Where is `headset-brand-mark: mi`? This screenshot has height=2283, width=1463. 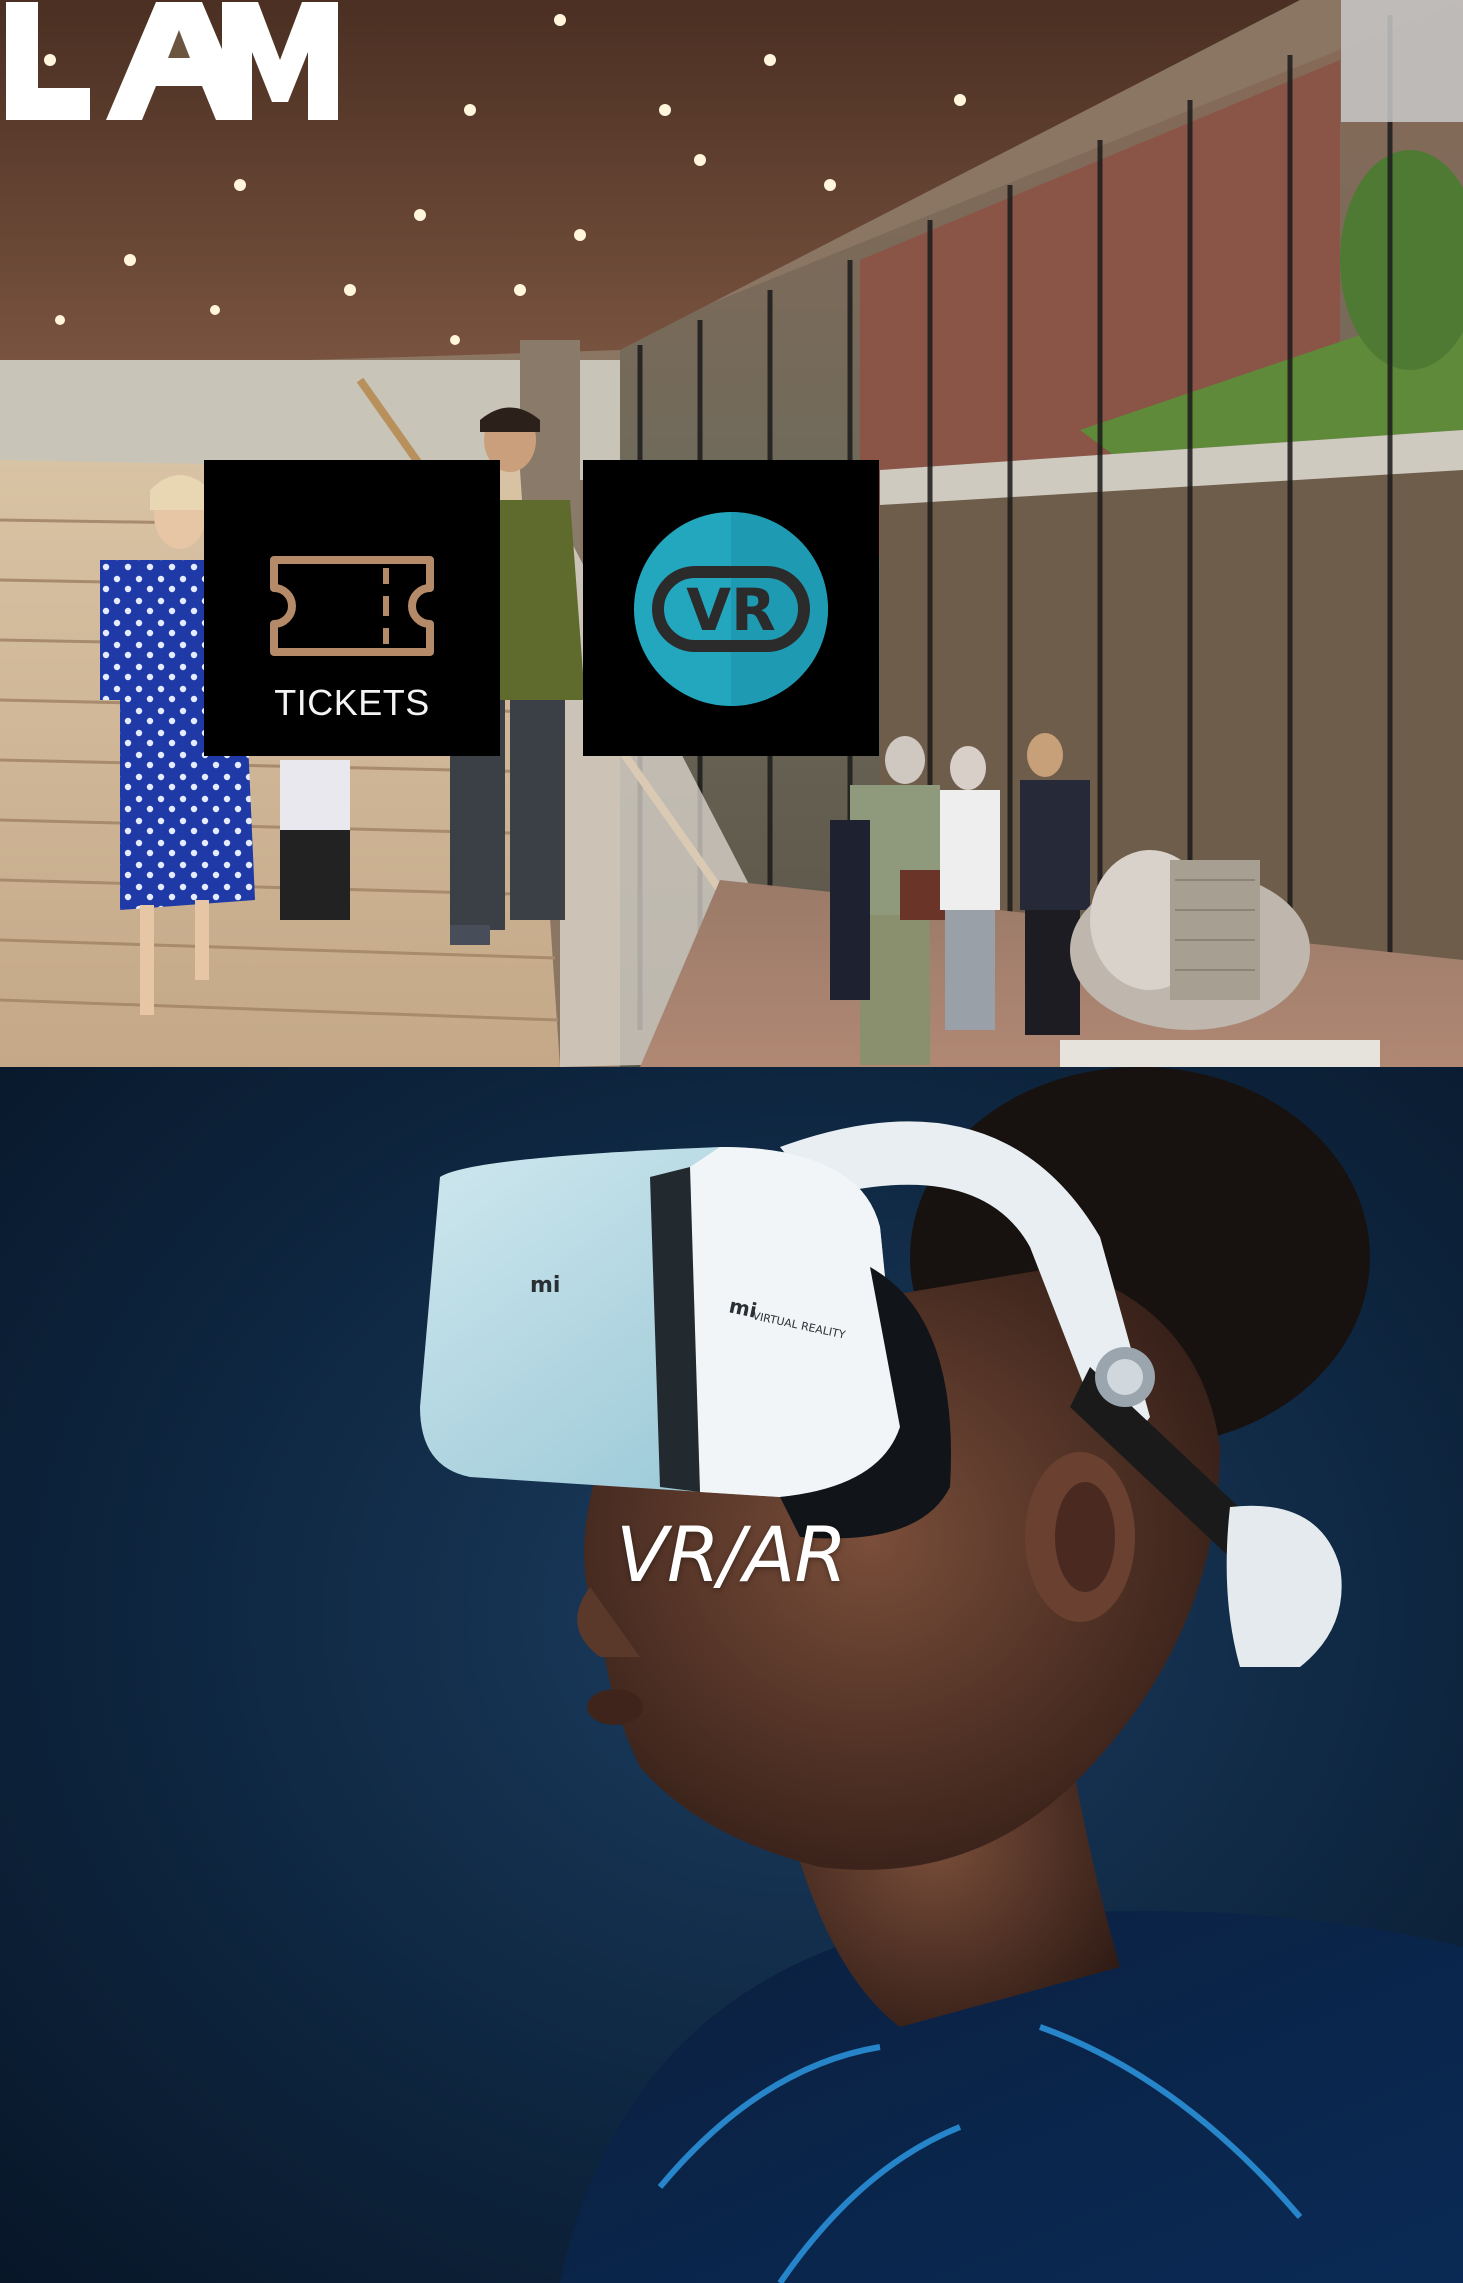
headset-brand-mark: mi is located at coordinates (545, 1285).